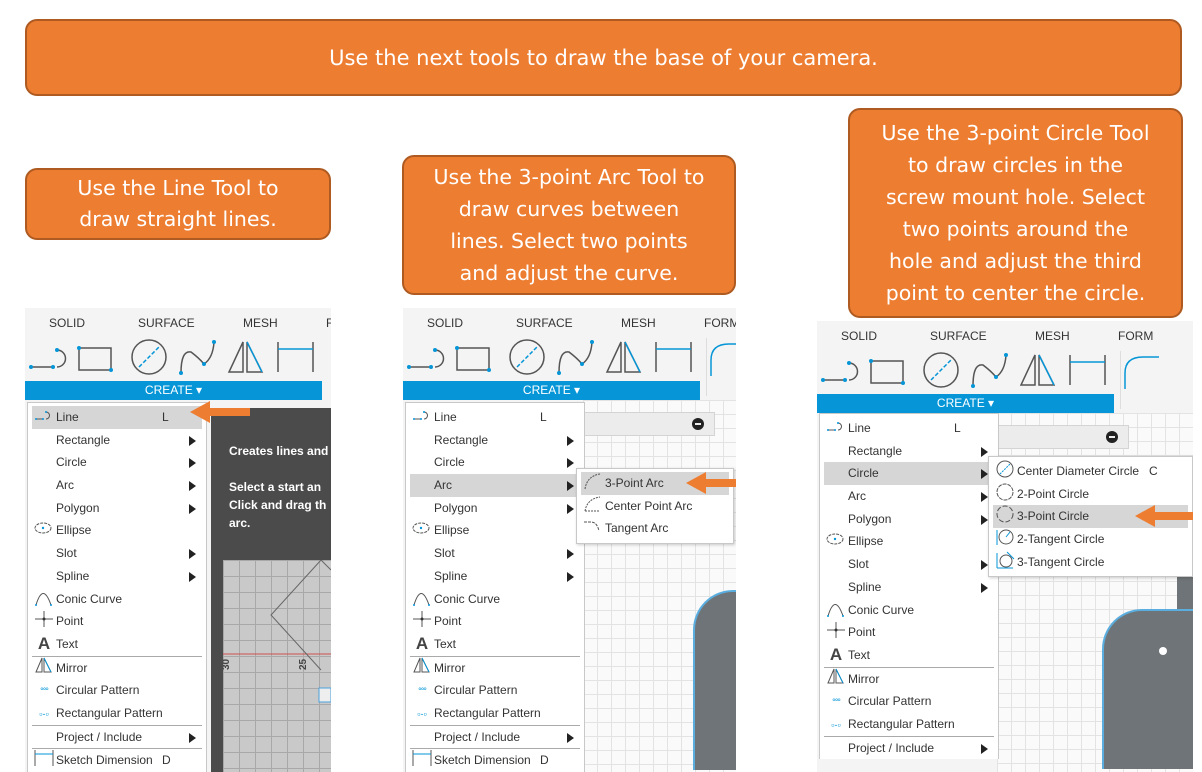 Image resolution: width=1202 pixels, height=772 pixels. Describe the element at coordinates (1090, 562) in the screenshot. I see `menu-item-3-tangent-circle: 3-Tangent Circle` at that location.